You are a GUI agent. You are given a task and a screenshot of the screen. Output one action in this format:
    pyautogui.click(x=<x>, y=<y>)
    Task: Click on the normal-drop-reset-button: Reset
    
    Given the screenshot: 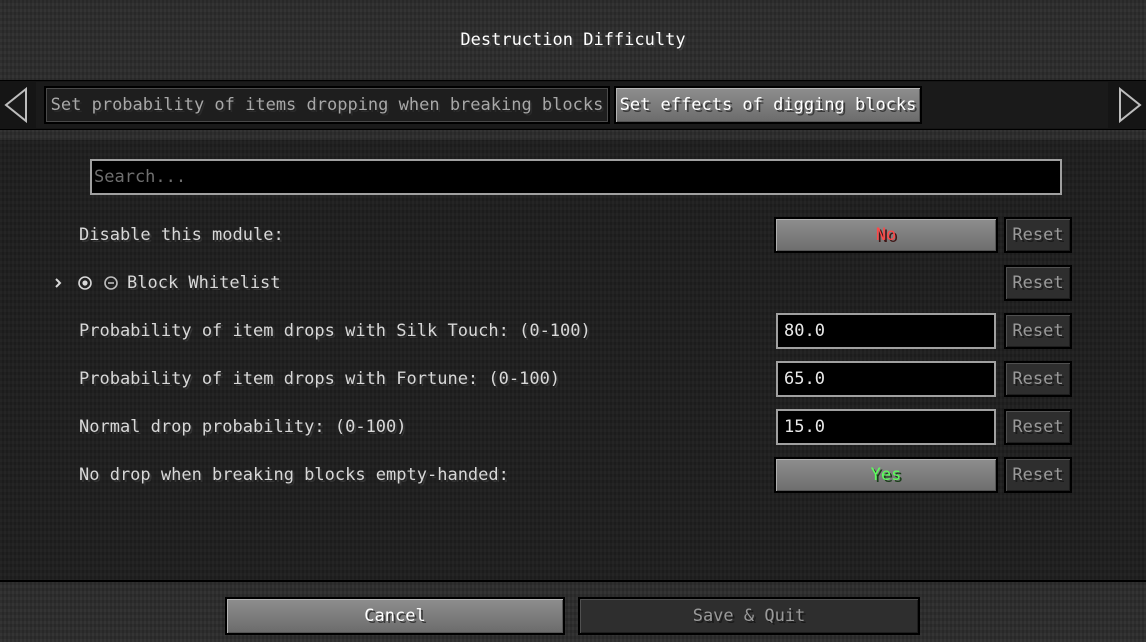 What is the action you would take?
    pyautogui.click(x=1038, y=427)
    